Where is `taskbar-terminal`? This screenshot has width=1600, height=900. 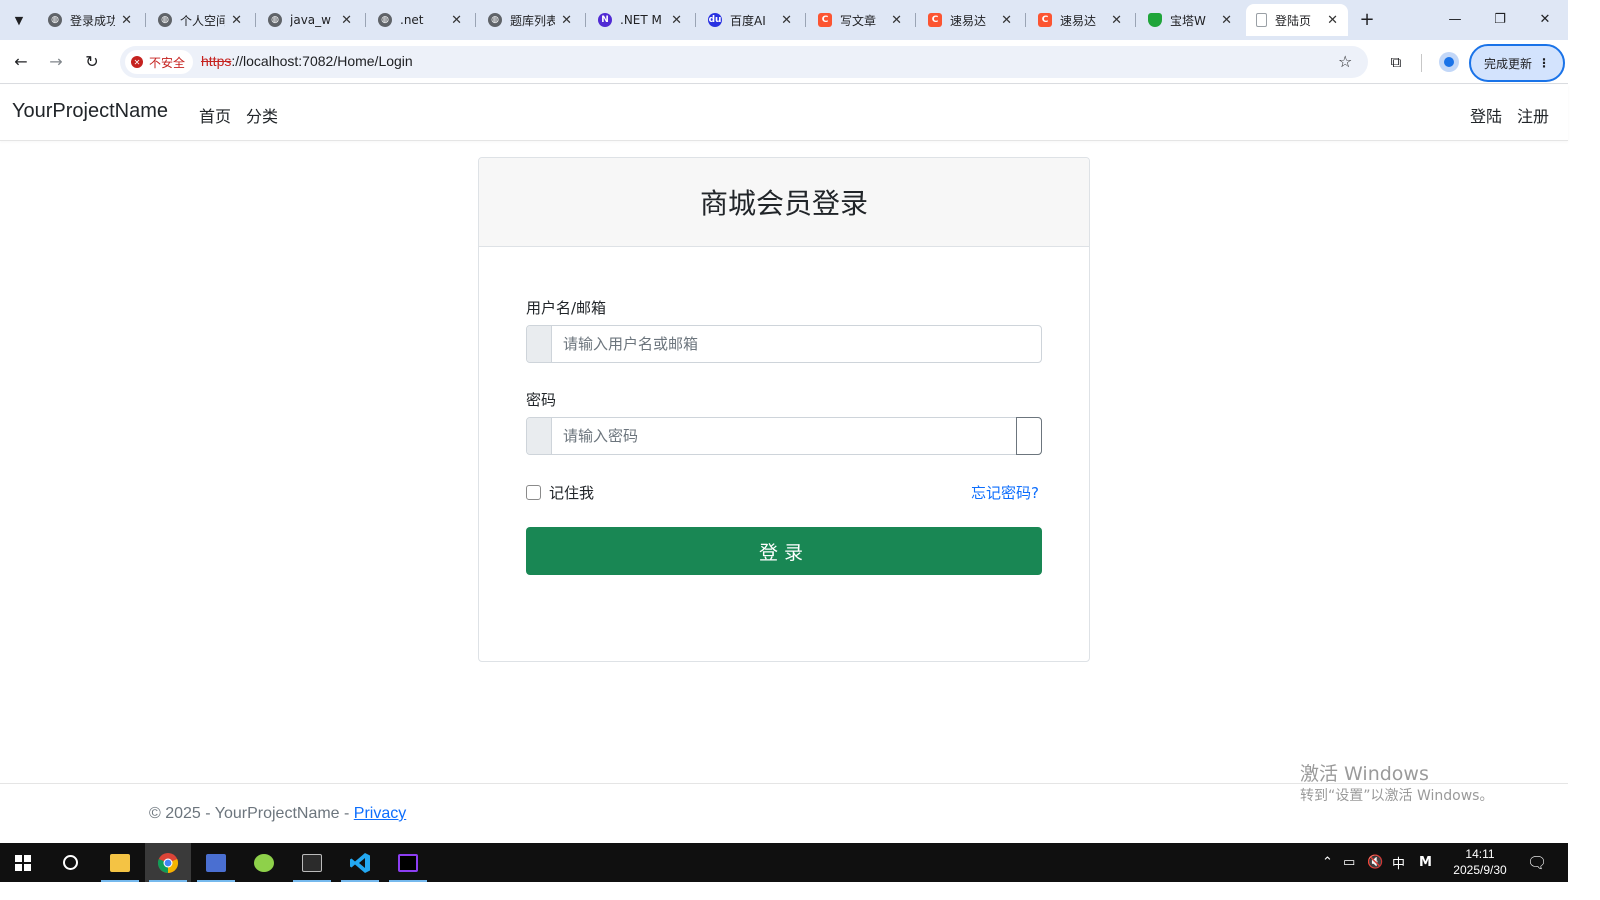 taskbar-terminal is located at coordinates (312, 862).